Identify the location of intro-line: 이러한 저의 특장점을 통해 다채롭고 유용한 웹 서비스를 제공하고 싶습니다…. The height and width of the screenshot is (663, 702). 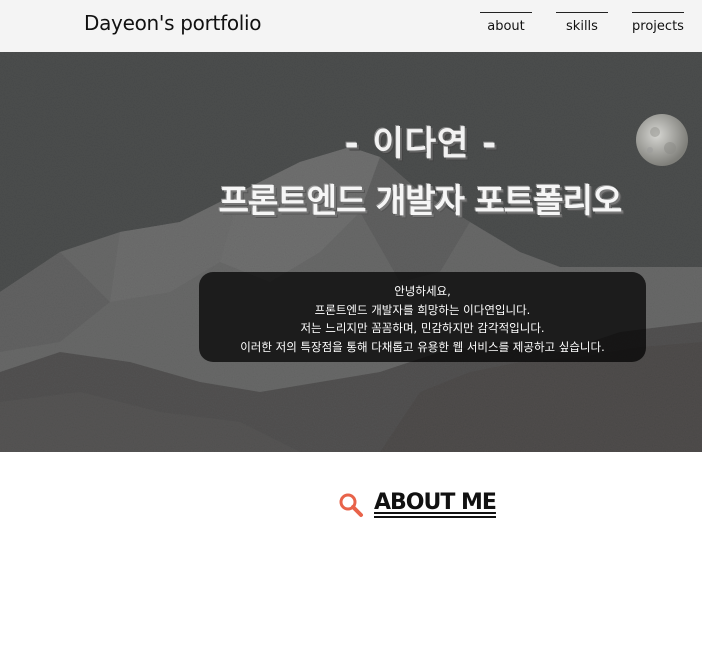
(422, 346).